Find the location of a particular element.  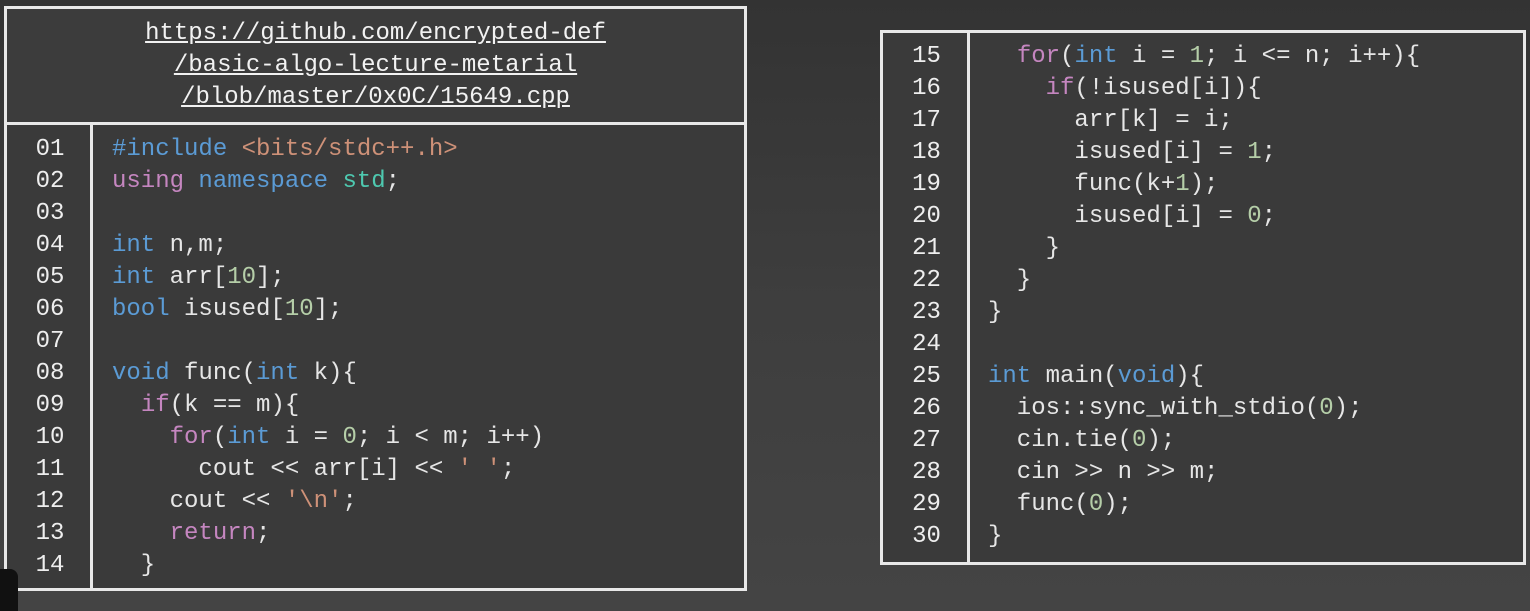

line-number: 30 is located at coordinates (926, 536).